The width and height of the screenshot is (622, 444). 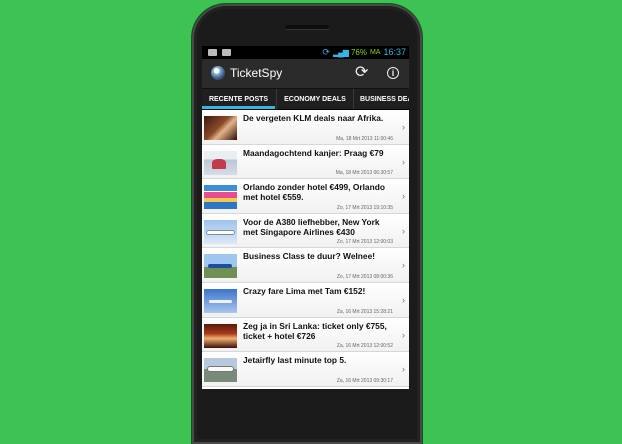 What do you see at coordinates (364, 311) in the screenshot?
I see `post-date: Za, 16 Mrt 2013 15:28:21` at bounding box center [364, 311].